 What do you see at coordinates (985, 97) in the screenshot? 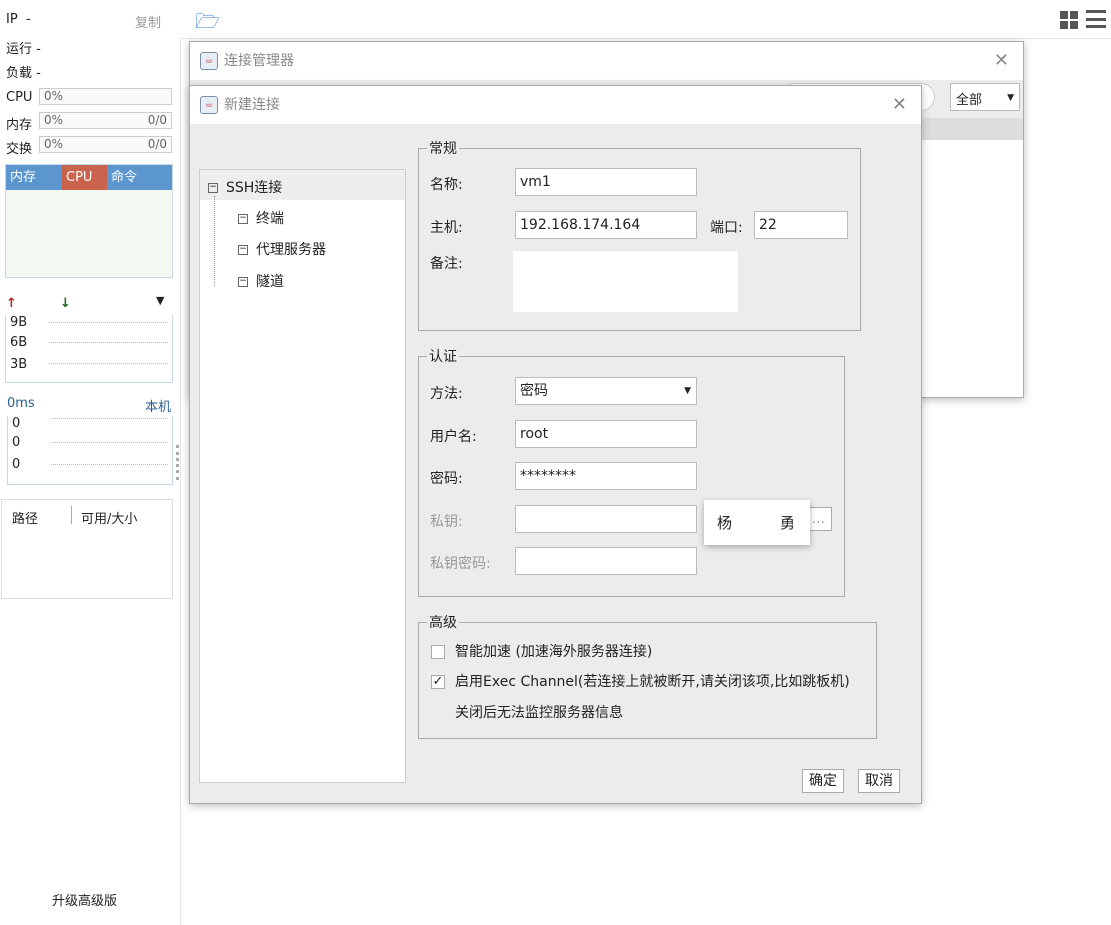
I see `filter-select: 全部 ▼` at bounding box center [985, 97].